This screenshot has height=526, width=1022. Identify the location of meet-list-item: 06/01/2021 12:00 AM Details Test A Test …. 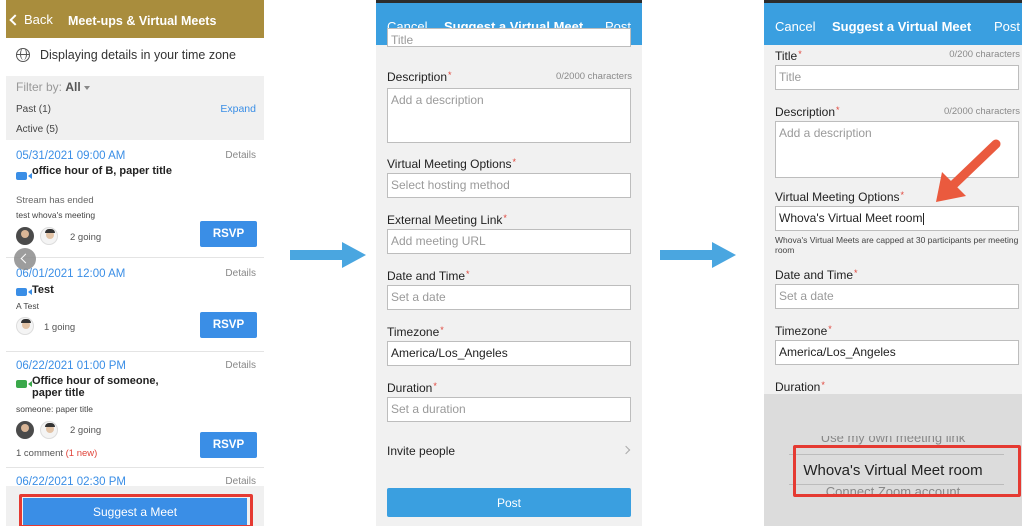
(135, 305).